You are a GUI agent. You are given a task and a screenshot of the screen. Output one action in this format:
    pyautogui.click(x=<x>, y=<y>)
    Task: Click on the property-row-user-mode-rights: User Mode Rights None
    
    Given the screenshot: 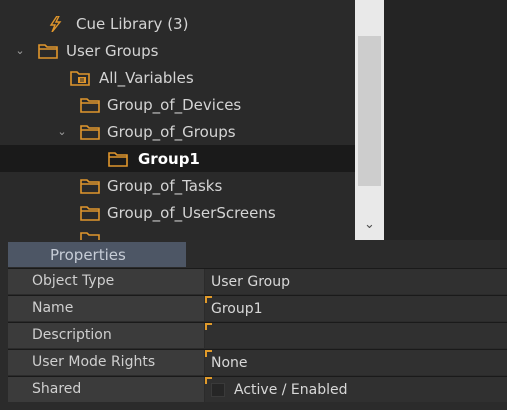 What is the action you would take?
    pyautogui.click(x=257, y=362)
    